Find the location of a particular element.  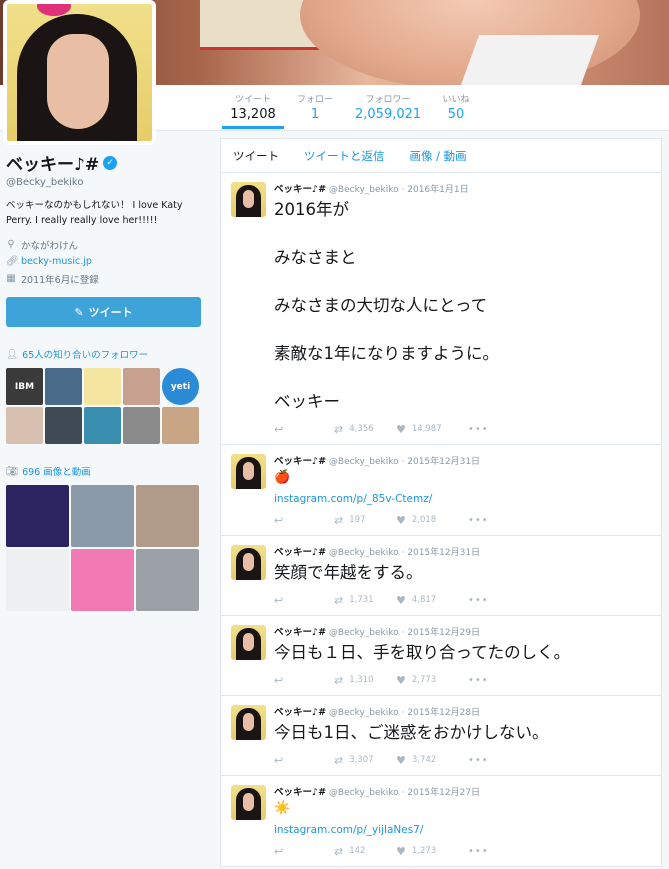

tweet-actions: ↩︎ ⇄ 1,310 ♥ 2,773 ••• is located at coordinates (462, 680).